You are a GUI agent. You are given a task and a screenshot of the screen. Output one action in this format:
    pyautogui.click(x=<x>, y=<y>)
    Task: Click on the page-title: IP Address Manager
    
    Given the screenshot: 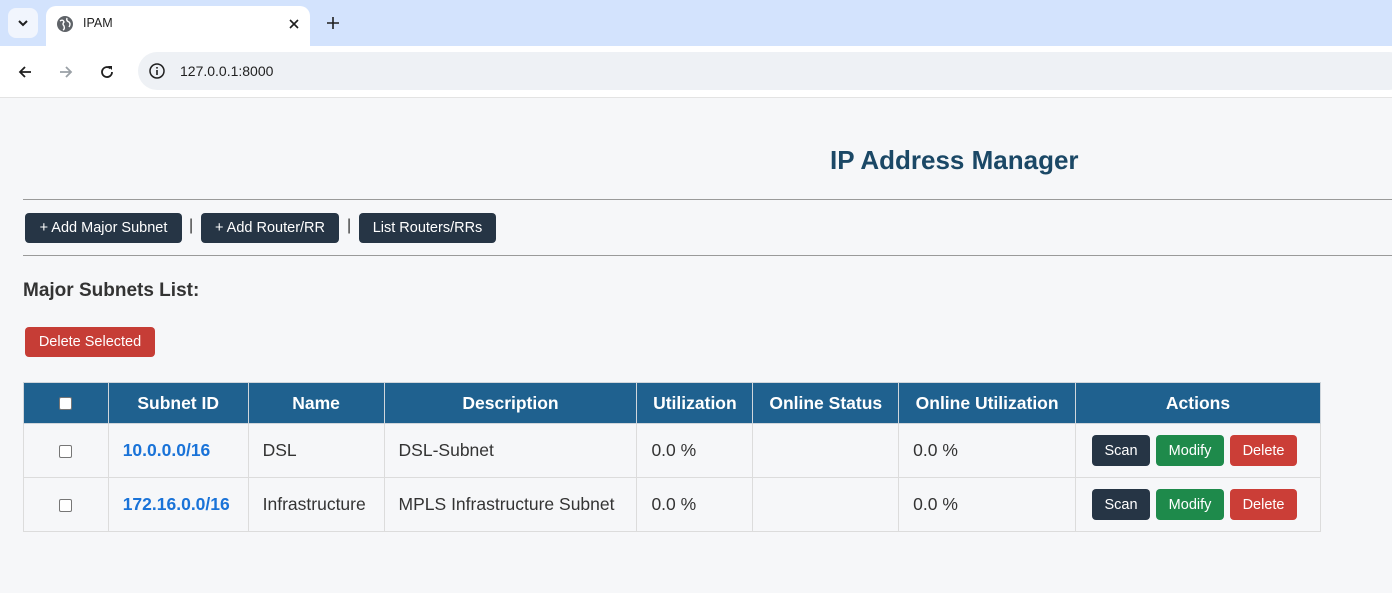 What is the action you would take?
    pyautogui.click(x=954, y=160)
    